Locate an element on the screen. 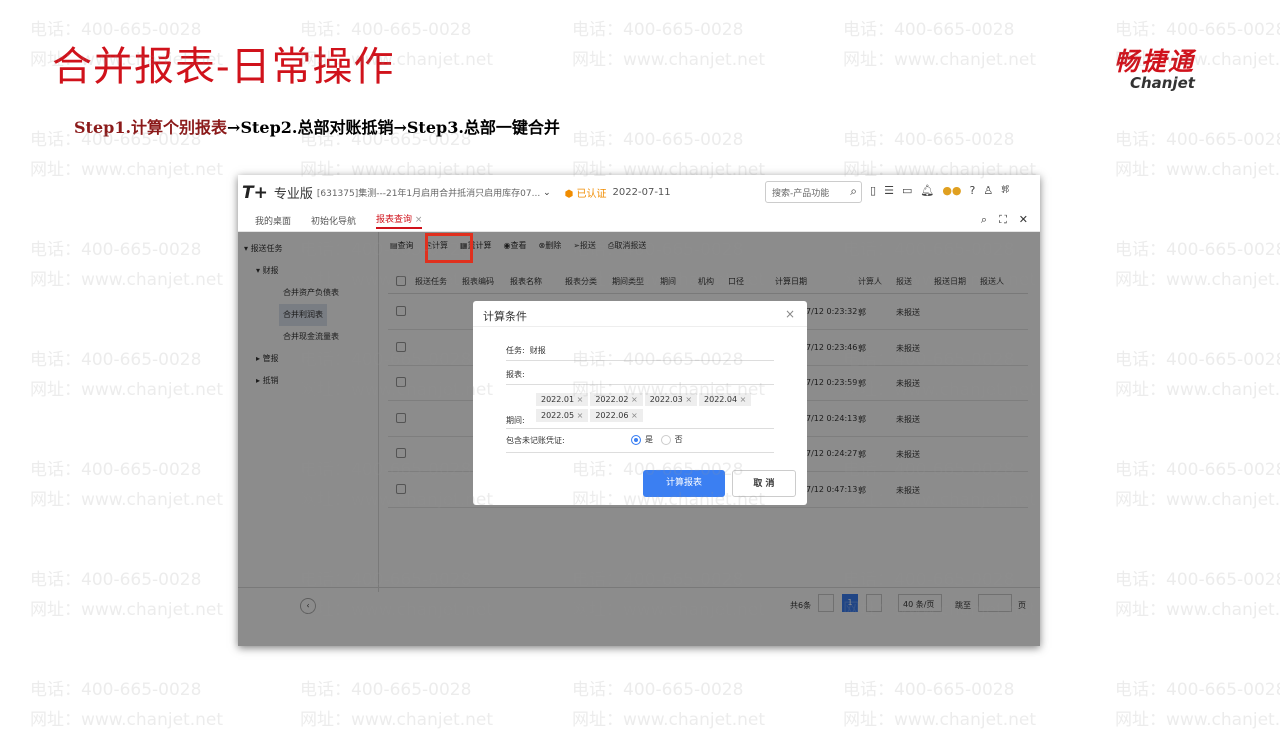 This screenshot has height=735, width=1280. tab-desktop: 我的桌面 is located at coordinates (273, 220).